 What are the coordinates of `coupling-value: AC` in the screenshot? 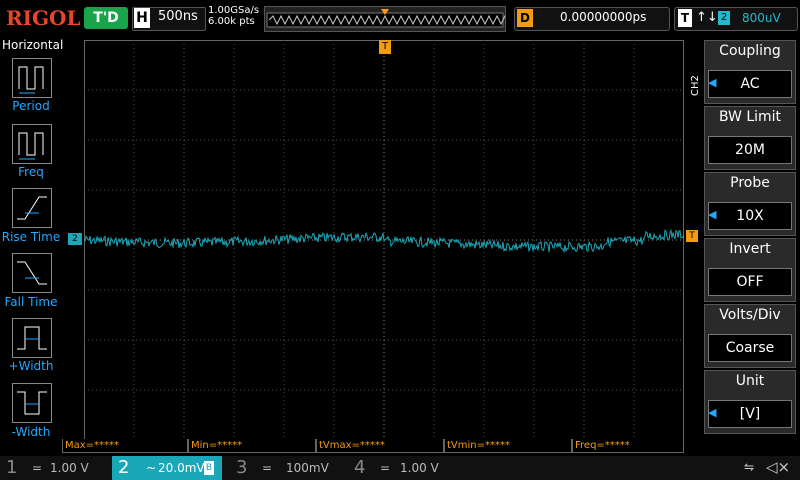 It's located at (750, 84).